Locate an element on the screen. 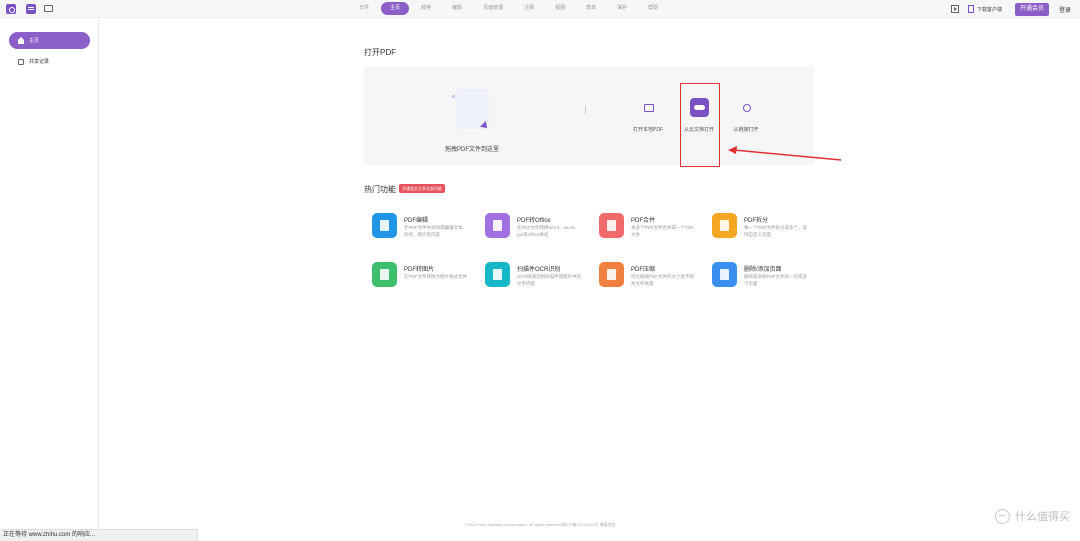  feature-pdf-to-image: PDF转图片 在PDF文件转换为图片格式文件 is located at coordinates (418, 274).